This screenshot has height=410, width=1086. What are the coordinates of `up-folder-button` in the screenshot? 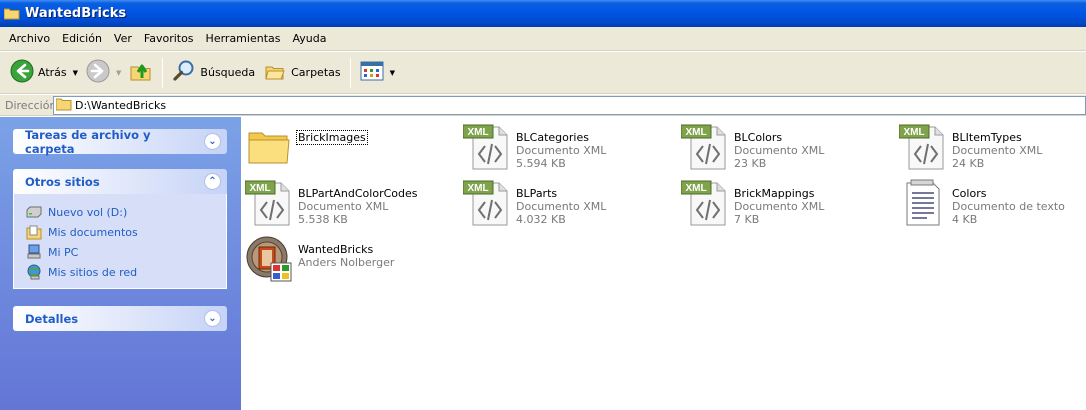 It's located at (141, 73).